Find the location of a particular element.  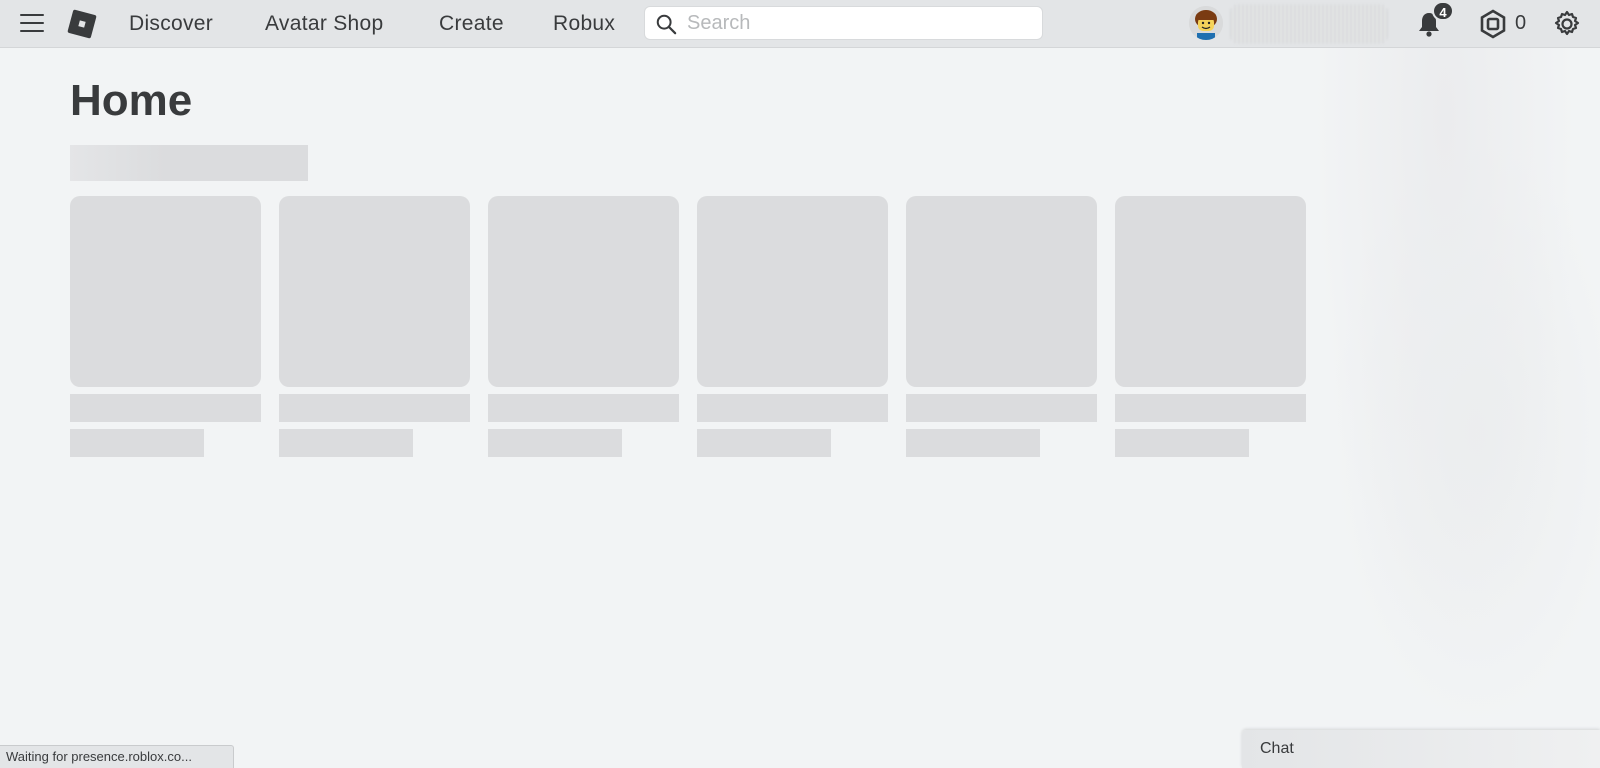

page-title: Home is located at coordinates (131, 100).